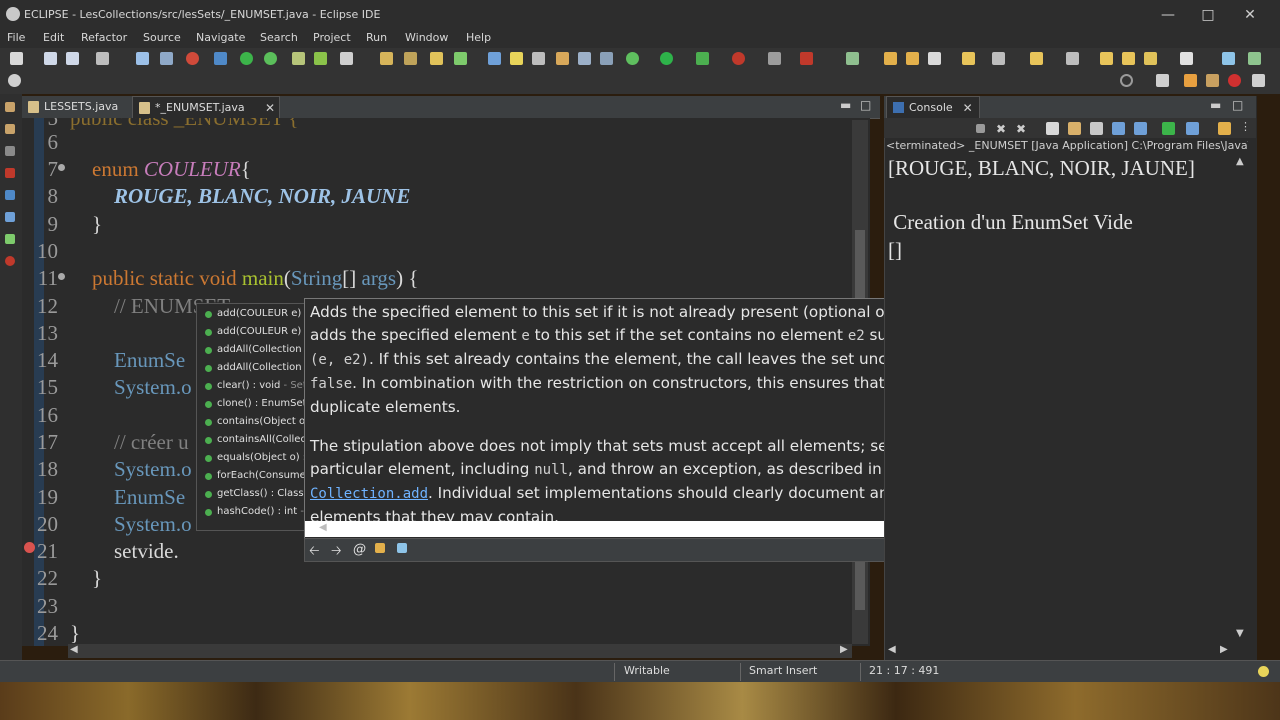 This screenshot has height=720, width=1280. I want to click on new-console-icon, so click(1192, 128).